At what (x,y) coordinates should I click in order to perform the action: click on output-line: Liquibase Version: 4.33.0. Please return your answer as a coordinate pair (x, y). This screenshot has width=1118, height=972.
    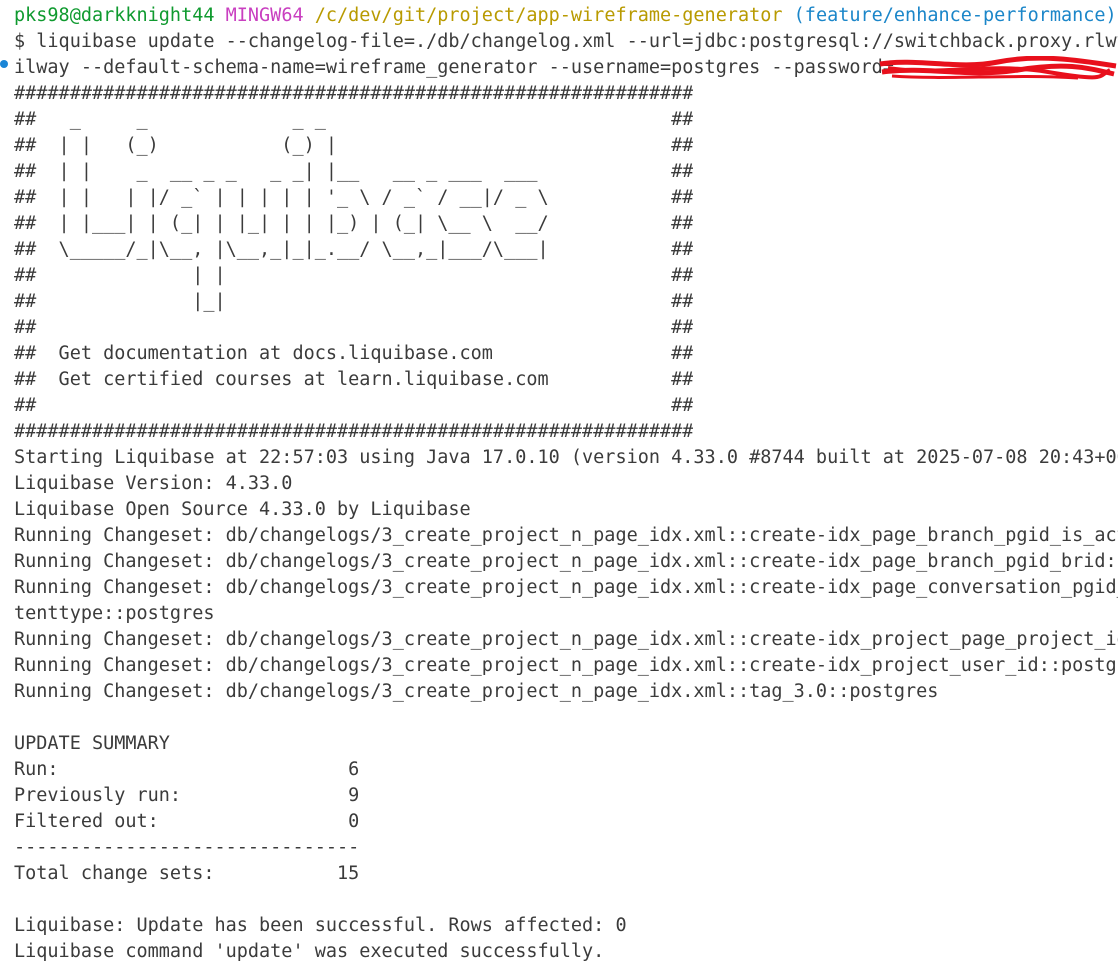
    Looking at the image, I should click on (153, 483).